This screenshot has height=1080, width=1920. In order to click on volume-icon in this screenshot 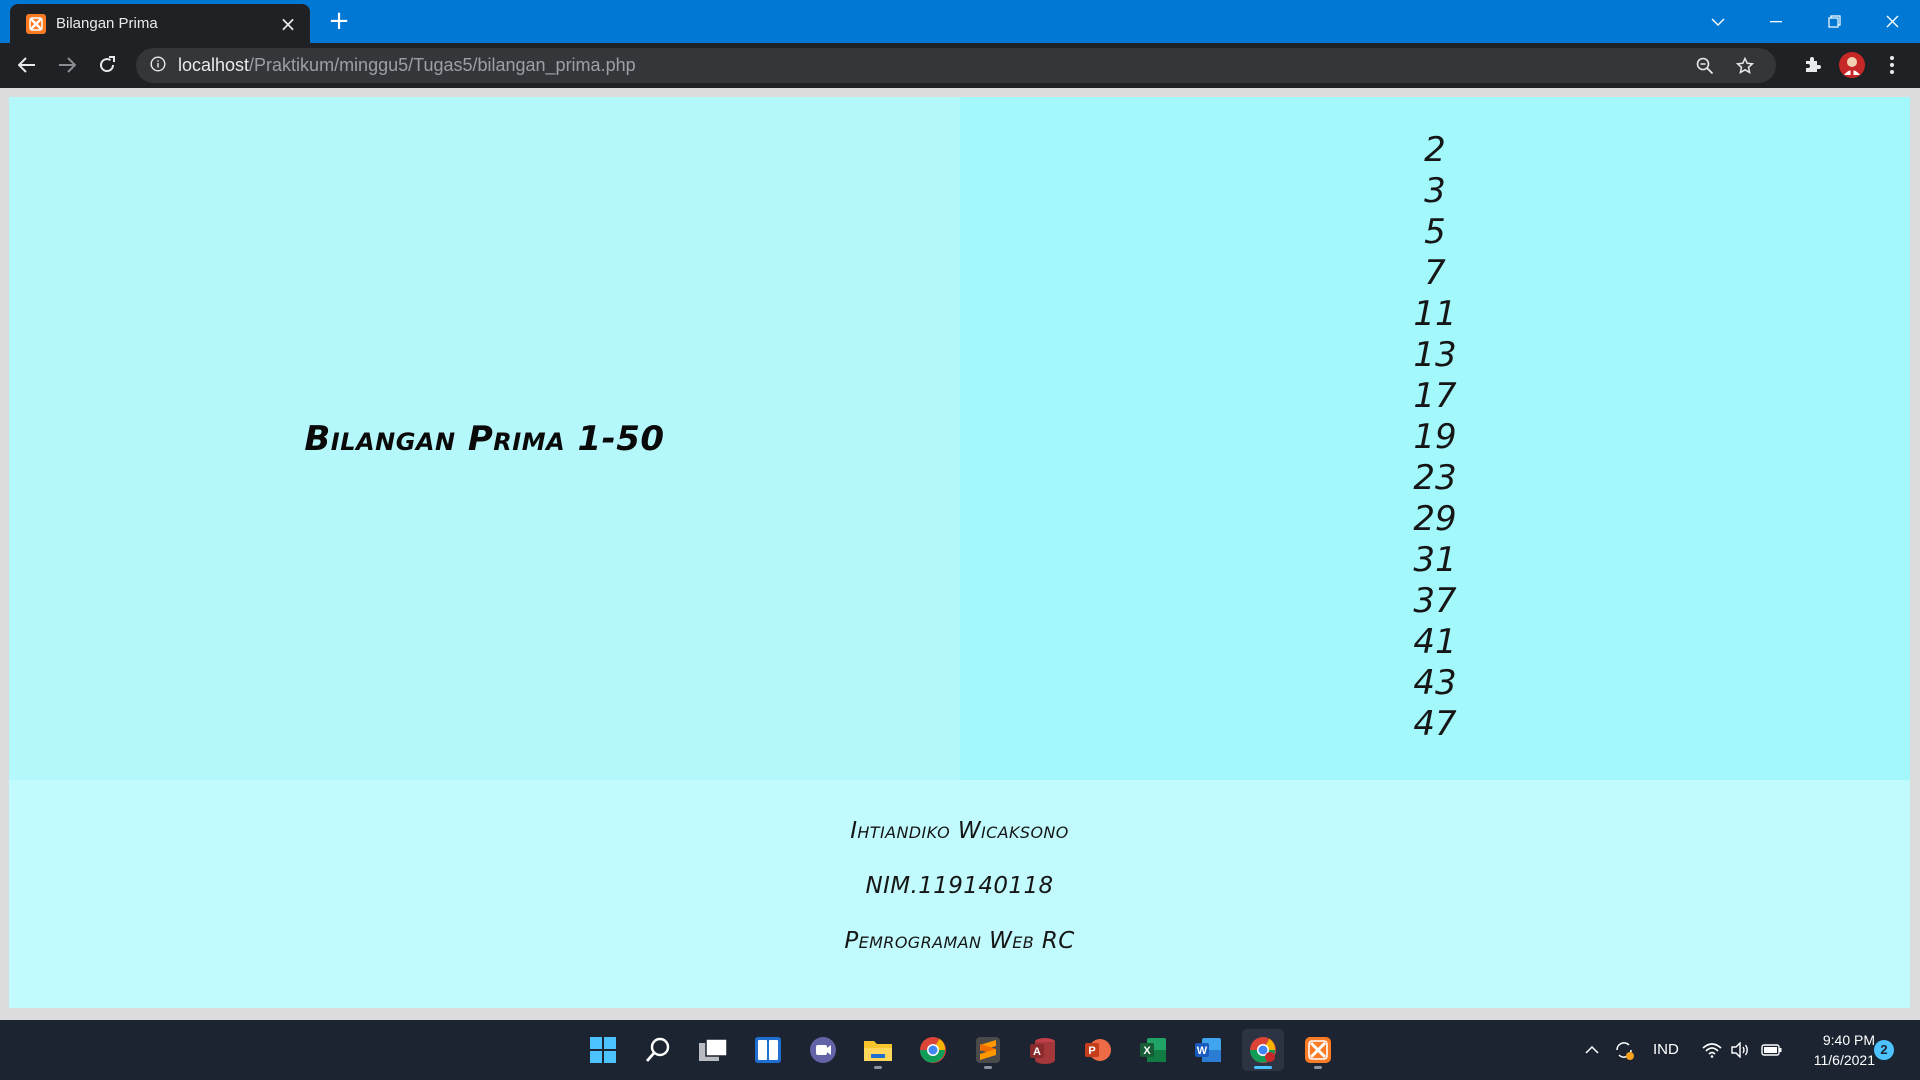, I will do `click(1740, 1050)`.